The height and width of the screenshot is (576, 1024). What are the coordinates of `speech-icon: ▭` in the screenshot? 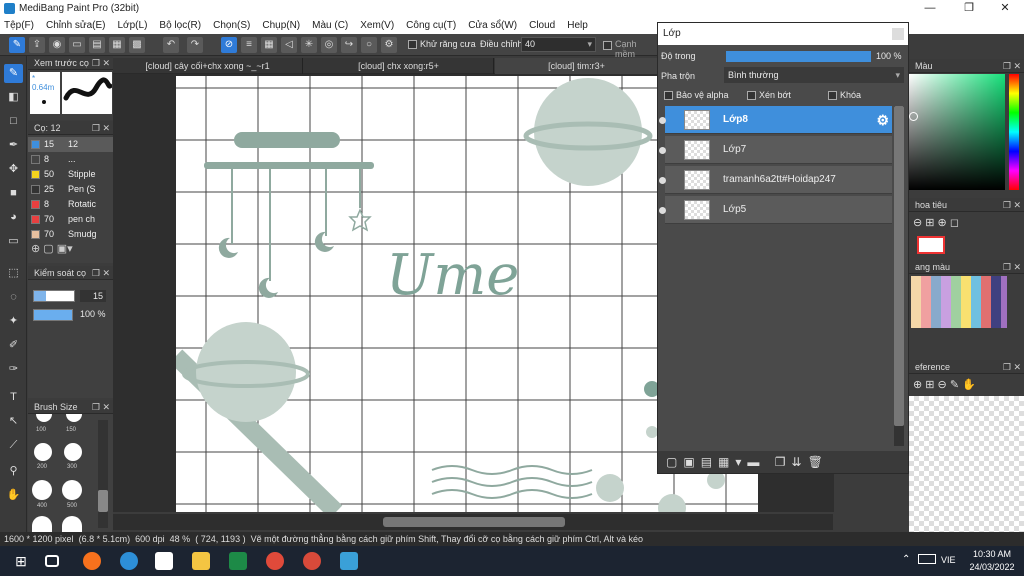 It's located at (77, 45).